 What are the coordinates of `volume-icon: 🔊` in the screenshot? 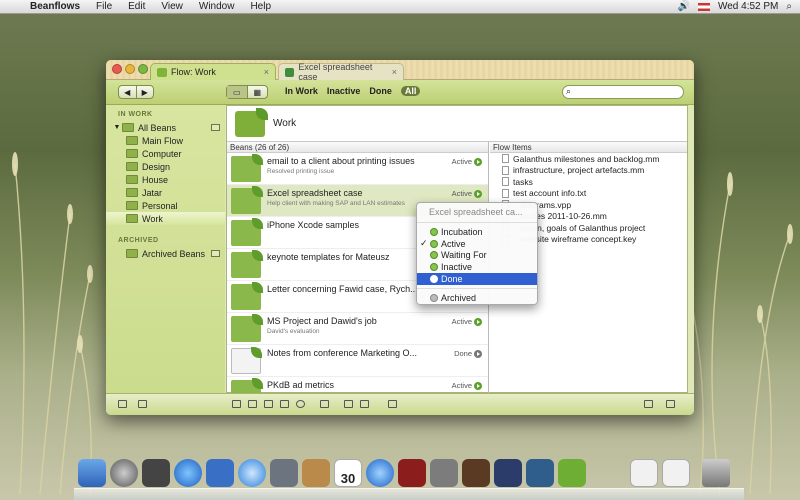 It's located at (684, 6).